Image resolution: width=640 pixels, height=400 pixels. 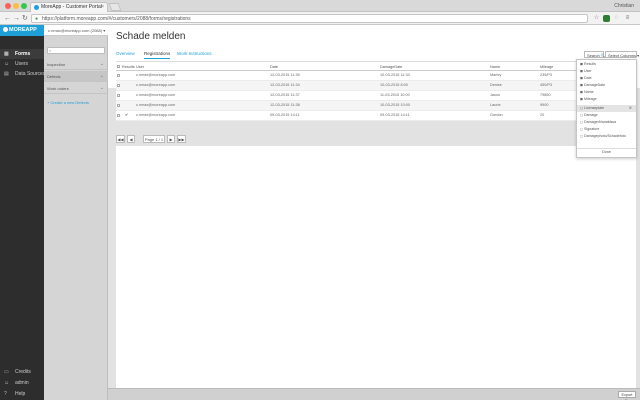 What do you see at coordinates (22, 74) in the screenshot?
I see `nav-item-data-sources: ▤ Data Sources` at bounding box center [22, 74].